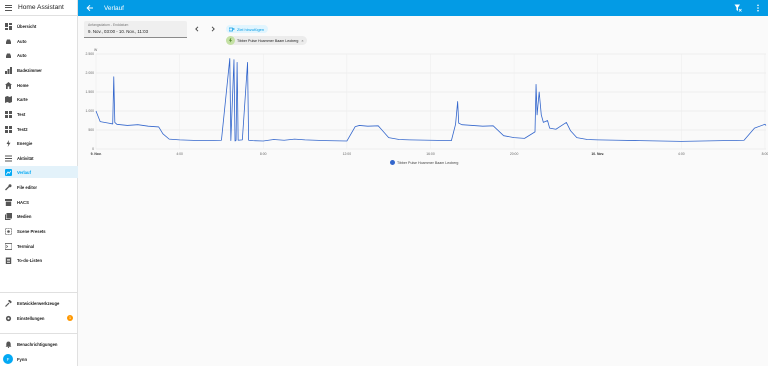  I want to click on entity-chip: Tibber Pulse Hoammer Baam Leoberg ×, so click(266, 40).